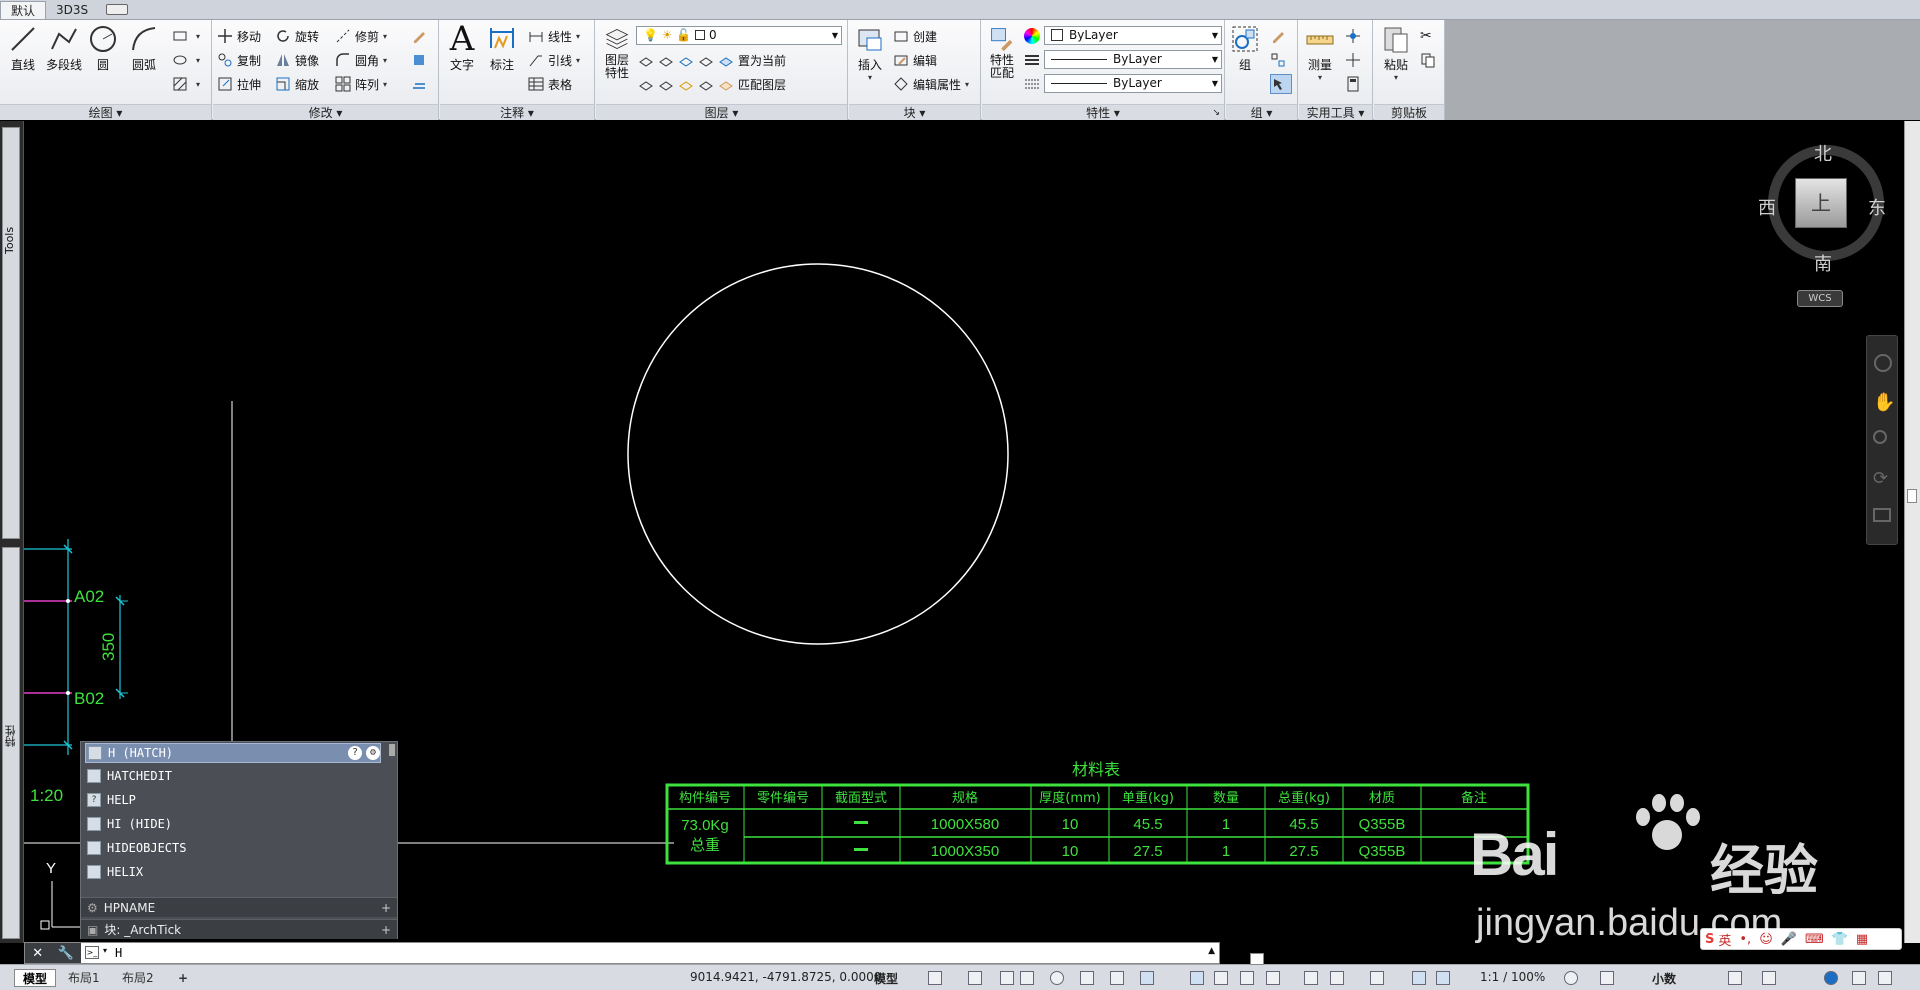  I want to click on viewcube: 上 北 南 东 西, so click(1822, 207).